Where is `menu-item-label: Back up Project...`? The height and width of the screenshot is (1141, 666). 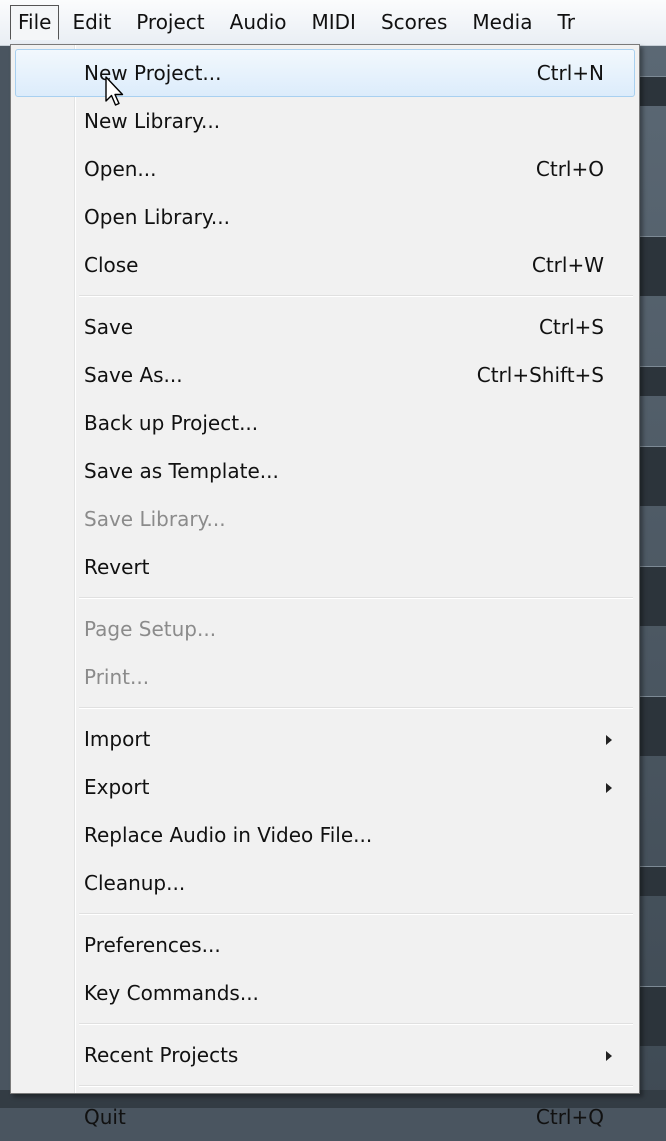
menu-item-label: Back up Project... is located at coordinates (171, 423).